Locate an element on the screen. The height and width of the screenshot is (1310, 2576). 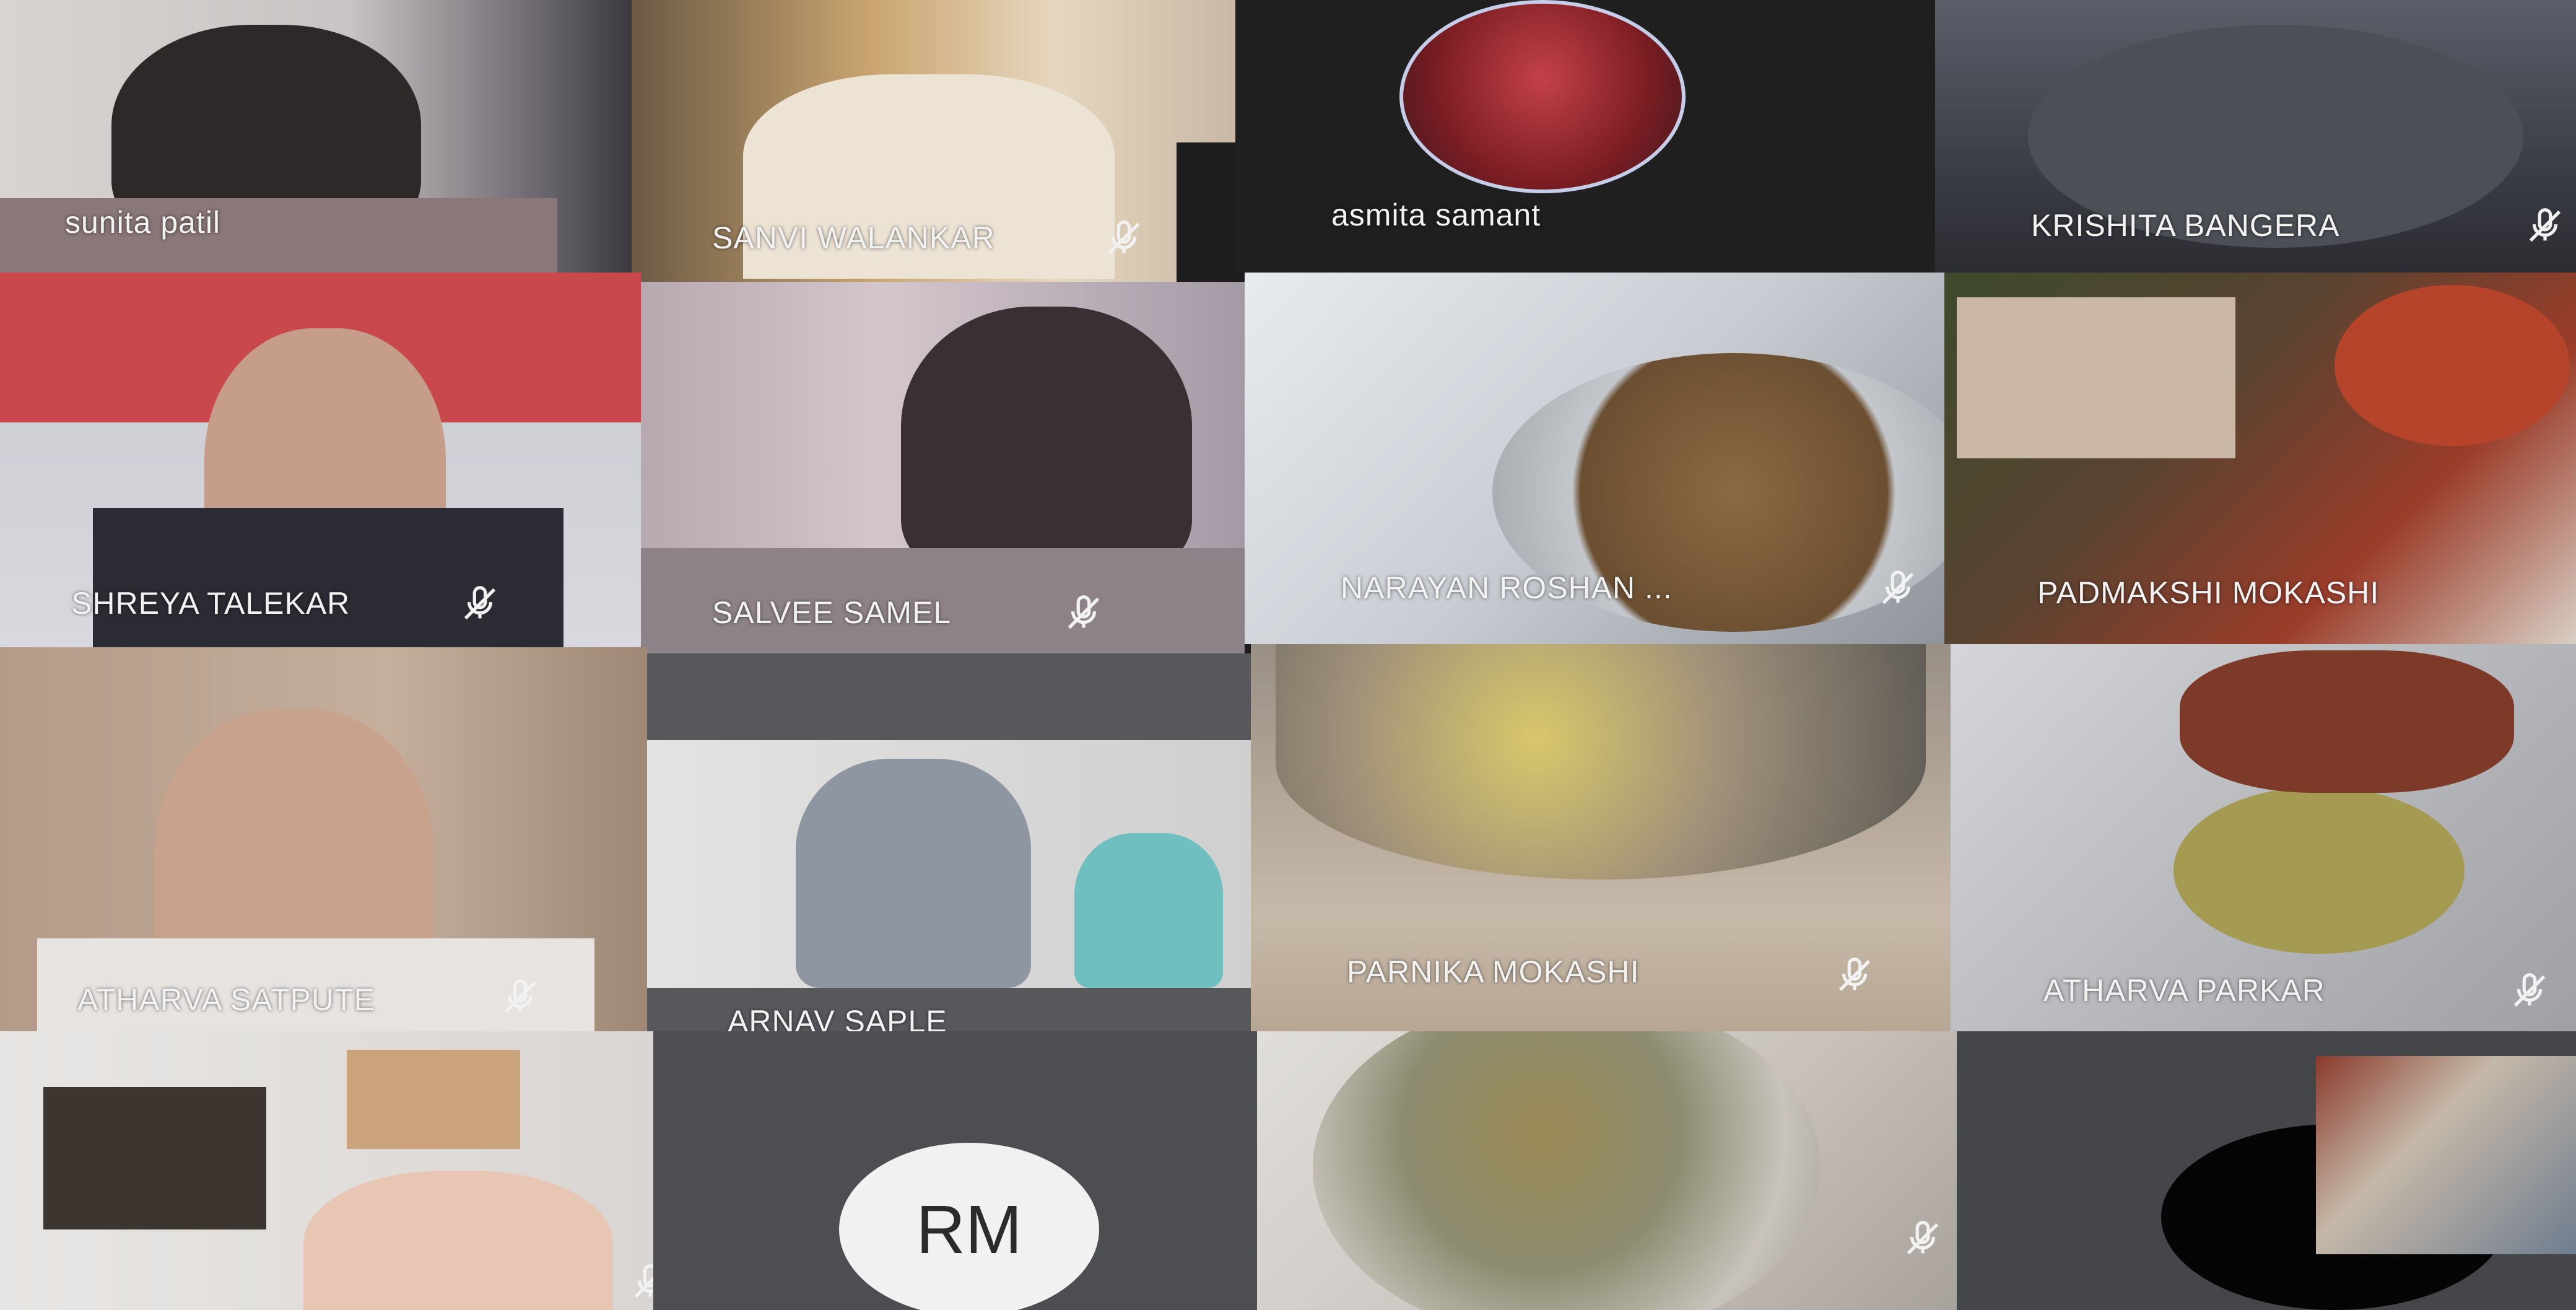
participant-name: ATHARVA PARKAR is located at coordinates (2184, 990).